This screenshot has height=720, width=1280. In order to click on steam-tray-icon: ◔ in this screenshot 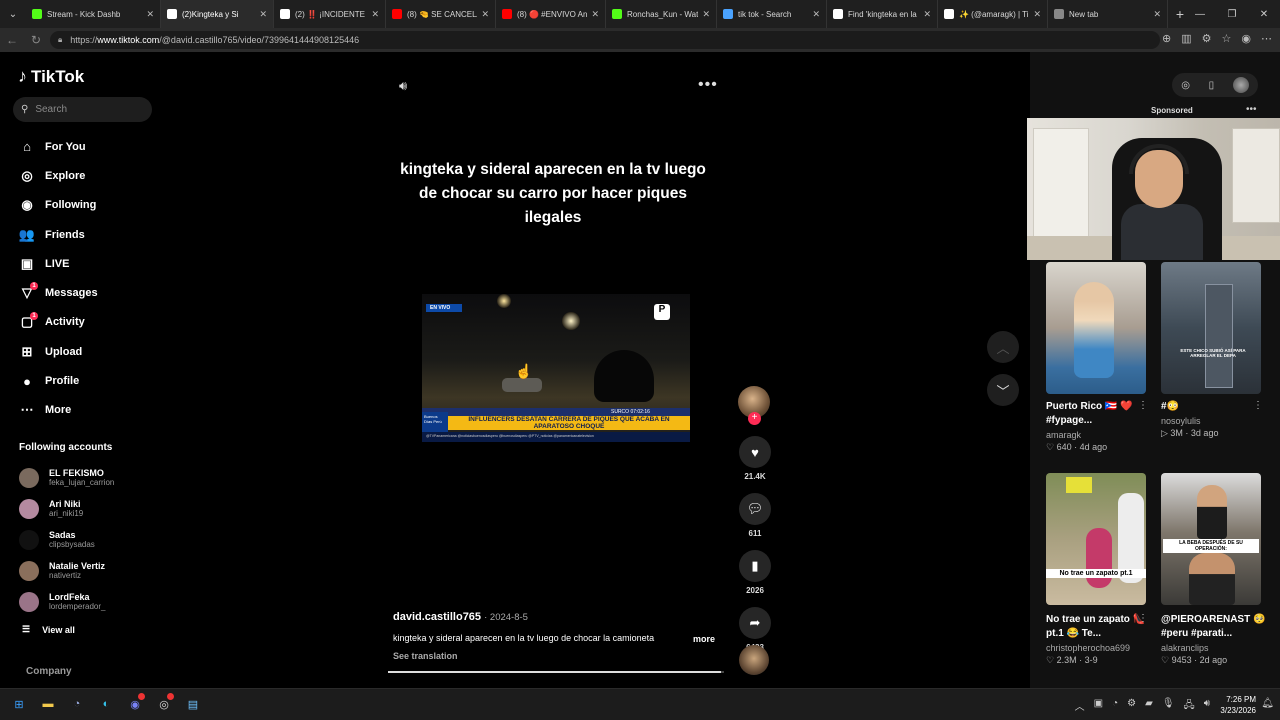, I will do `click(1115, 706)`.